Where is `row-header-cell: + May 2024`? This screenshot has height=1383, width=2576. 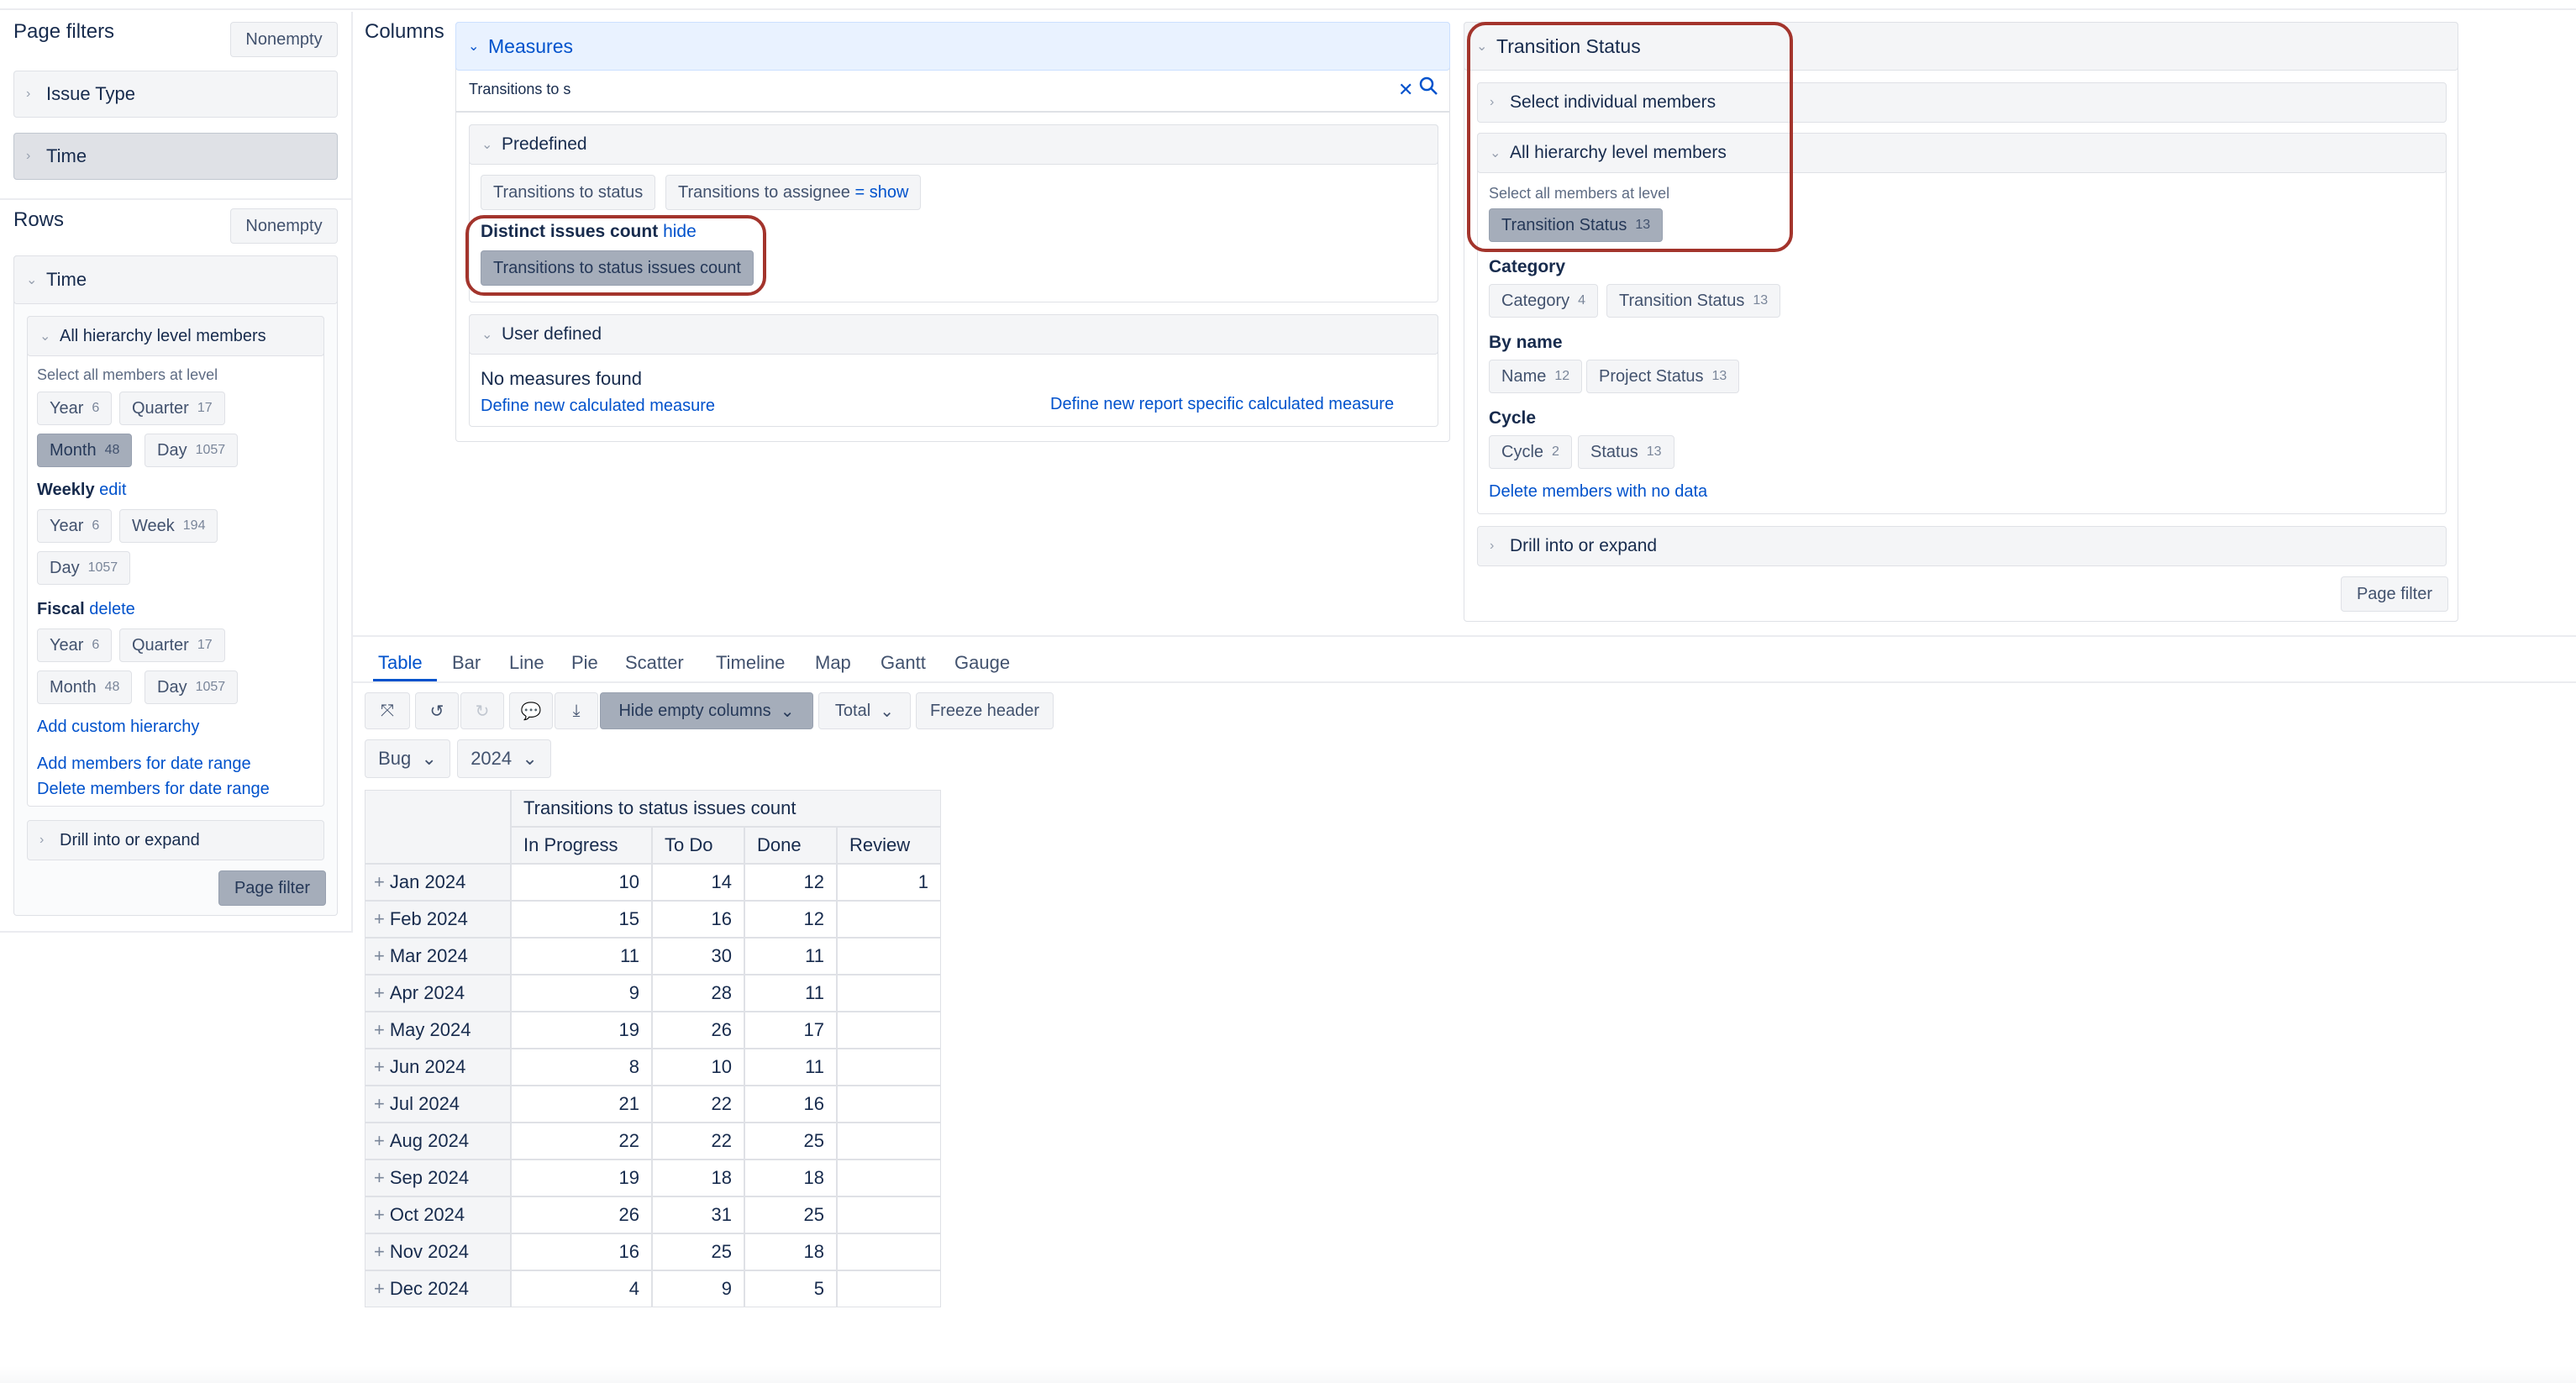
row-header-cell: + May 2024 is located at coordinates (438, 1030).